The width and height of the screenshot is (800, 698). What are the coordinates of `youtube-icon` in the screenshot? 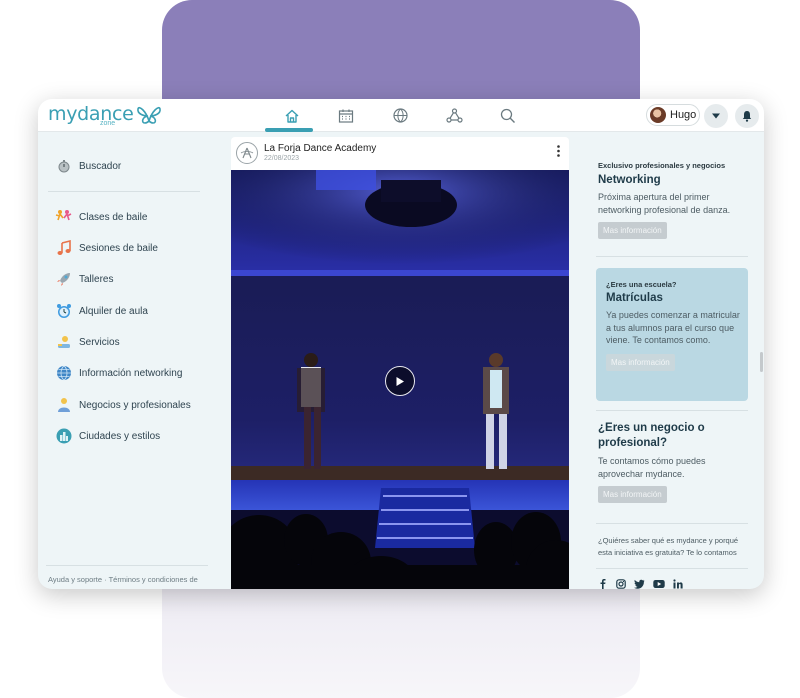 It's located at (659, 584).